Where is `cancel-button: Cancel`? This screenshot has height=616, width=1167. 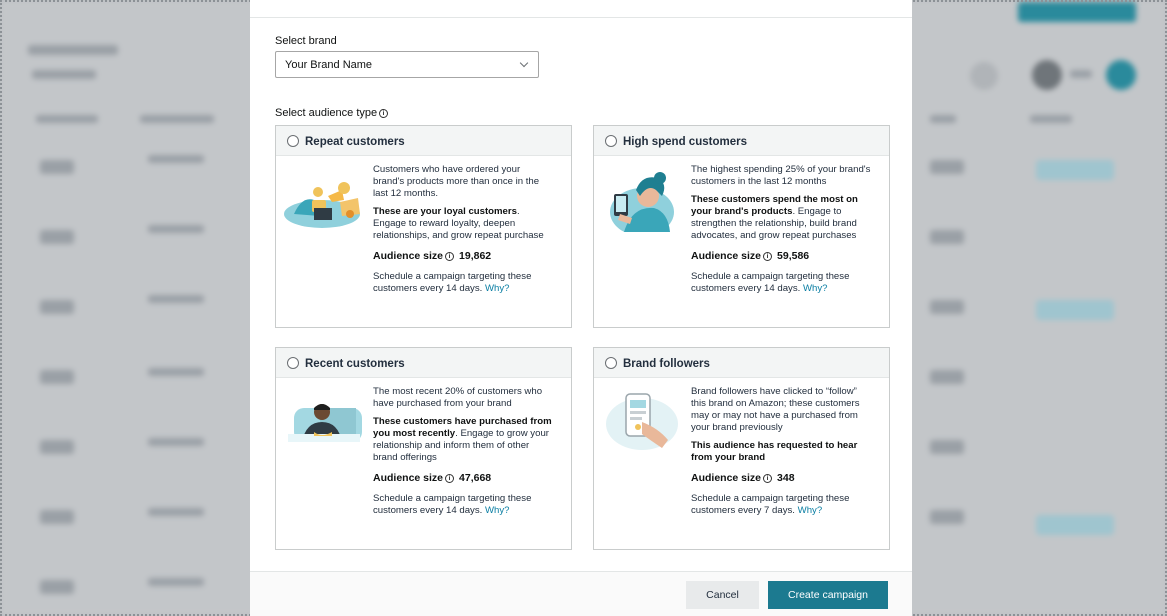 cancel-button: Cancel is located at coordinates (722, 595).